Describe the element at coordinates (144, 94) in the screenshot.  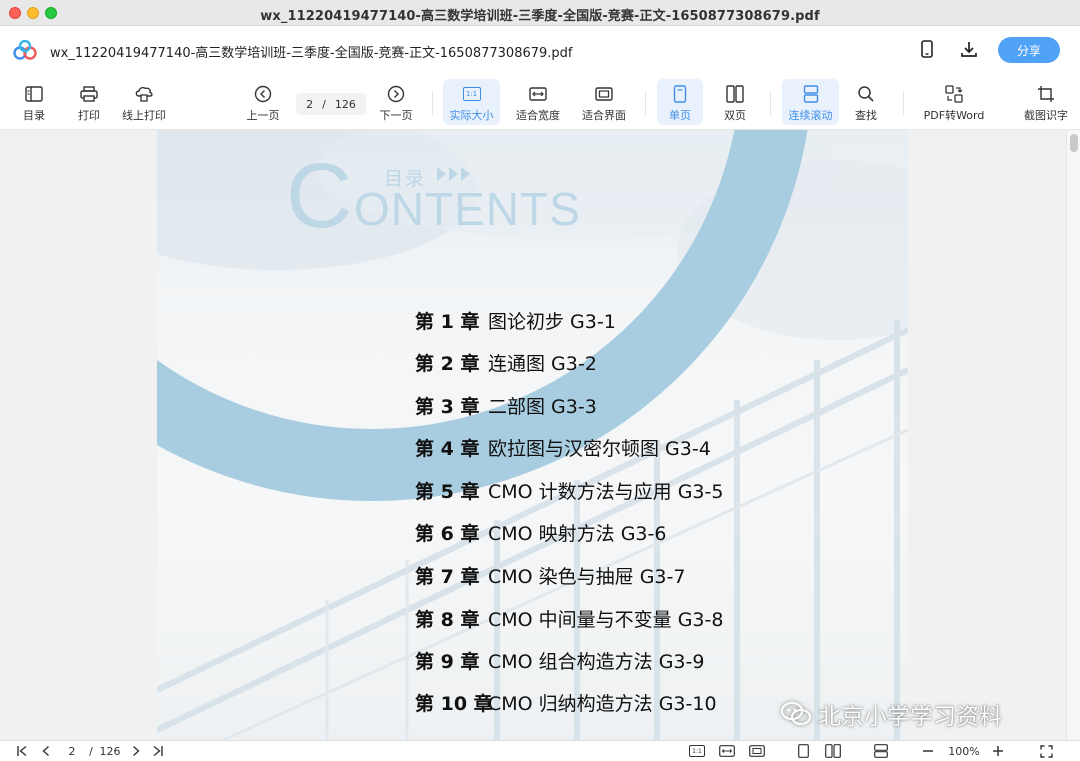
I see `cloud-print-icon` at that location.